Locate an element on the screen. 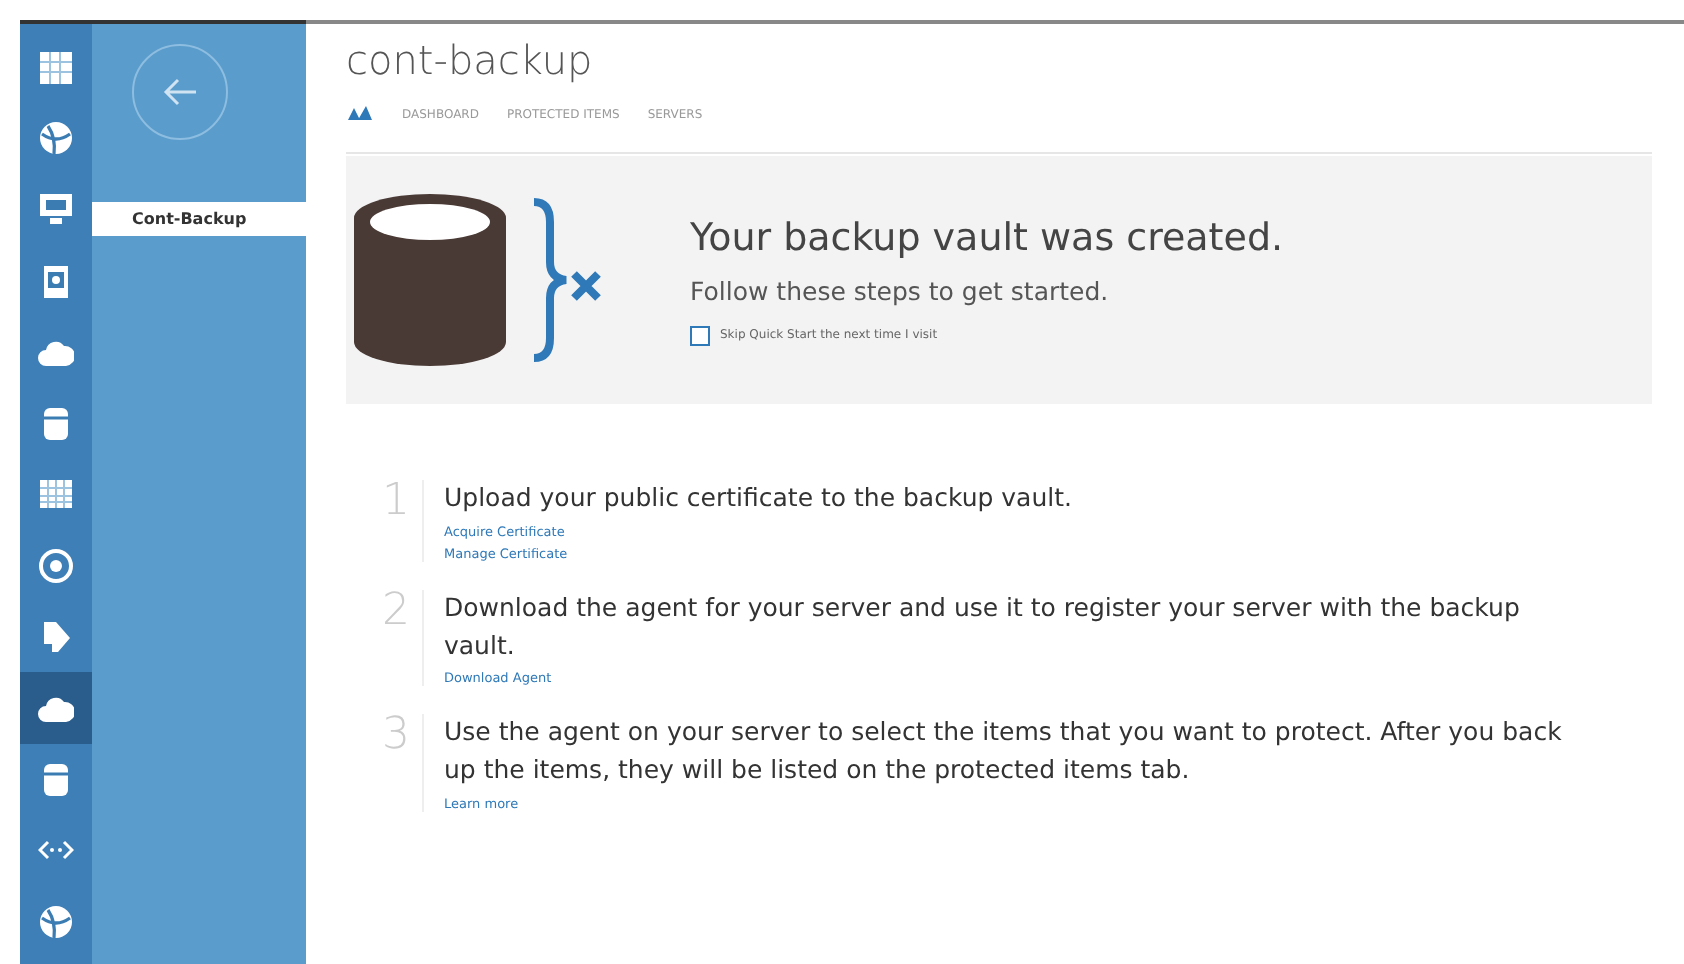 This screenshot has height=964, width=1684. grid-icon is located at coordinates (56, 67).